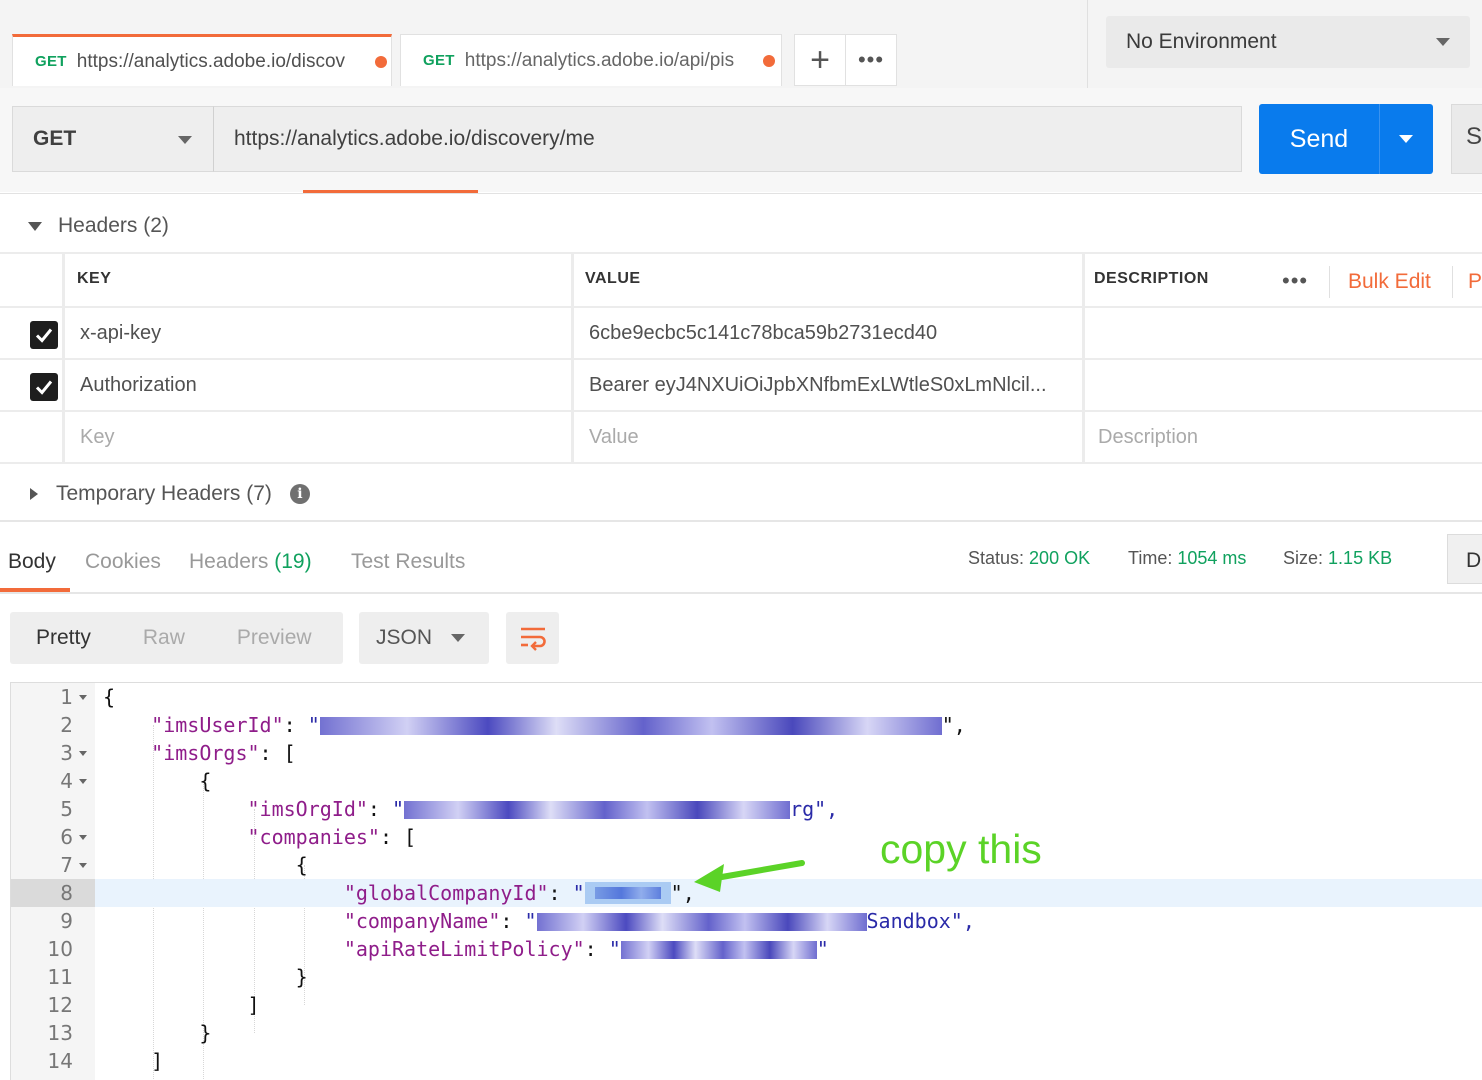 Image resolution: width=1482 pixels, height=1080 pixels. Describe the element at coordinates (1295, 281) in the screenshot. I see `column-options-more-icon: •••` at that location.